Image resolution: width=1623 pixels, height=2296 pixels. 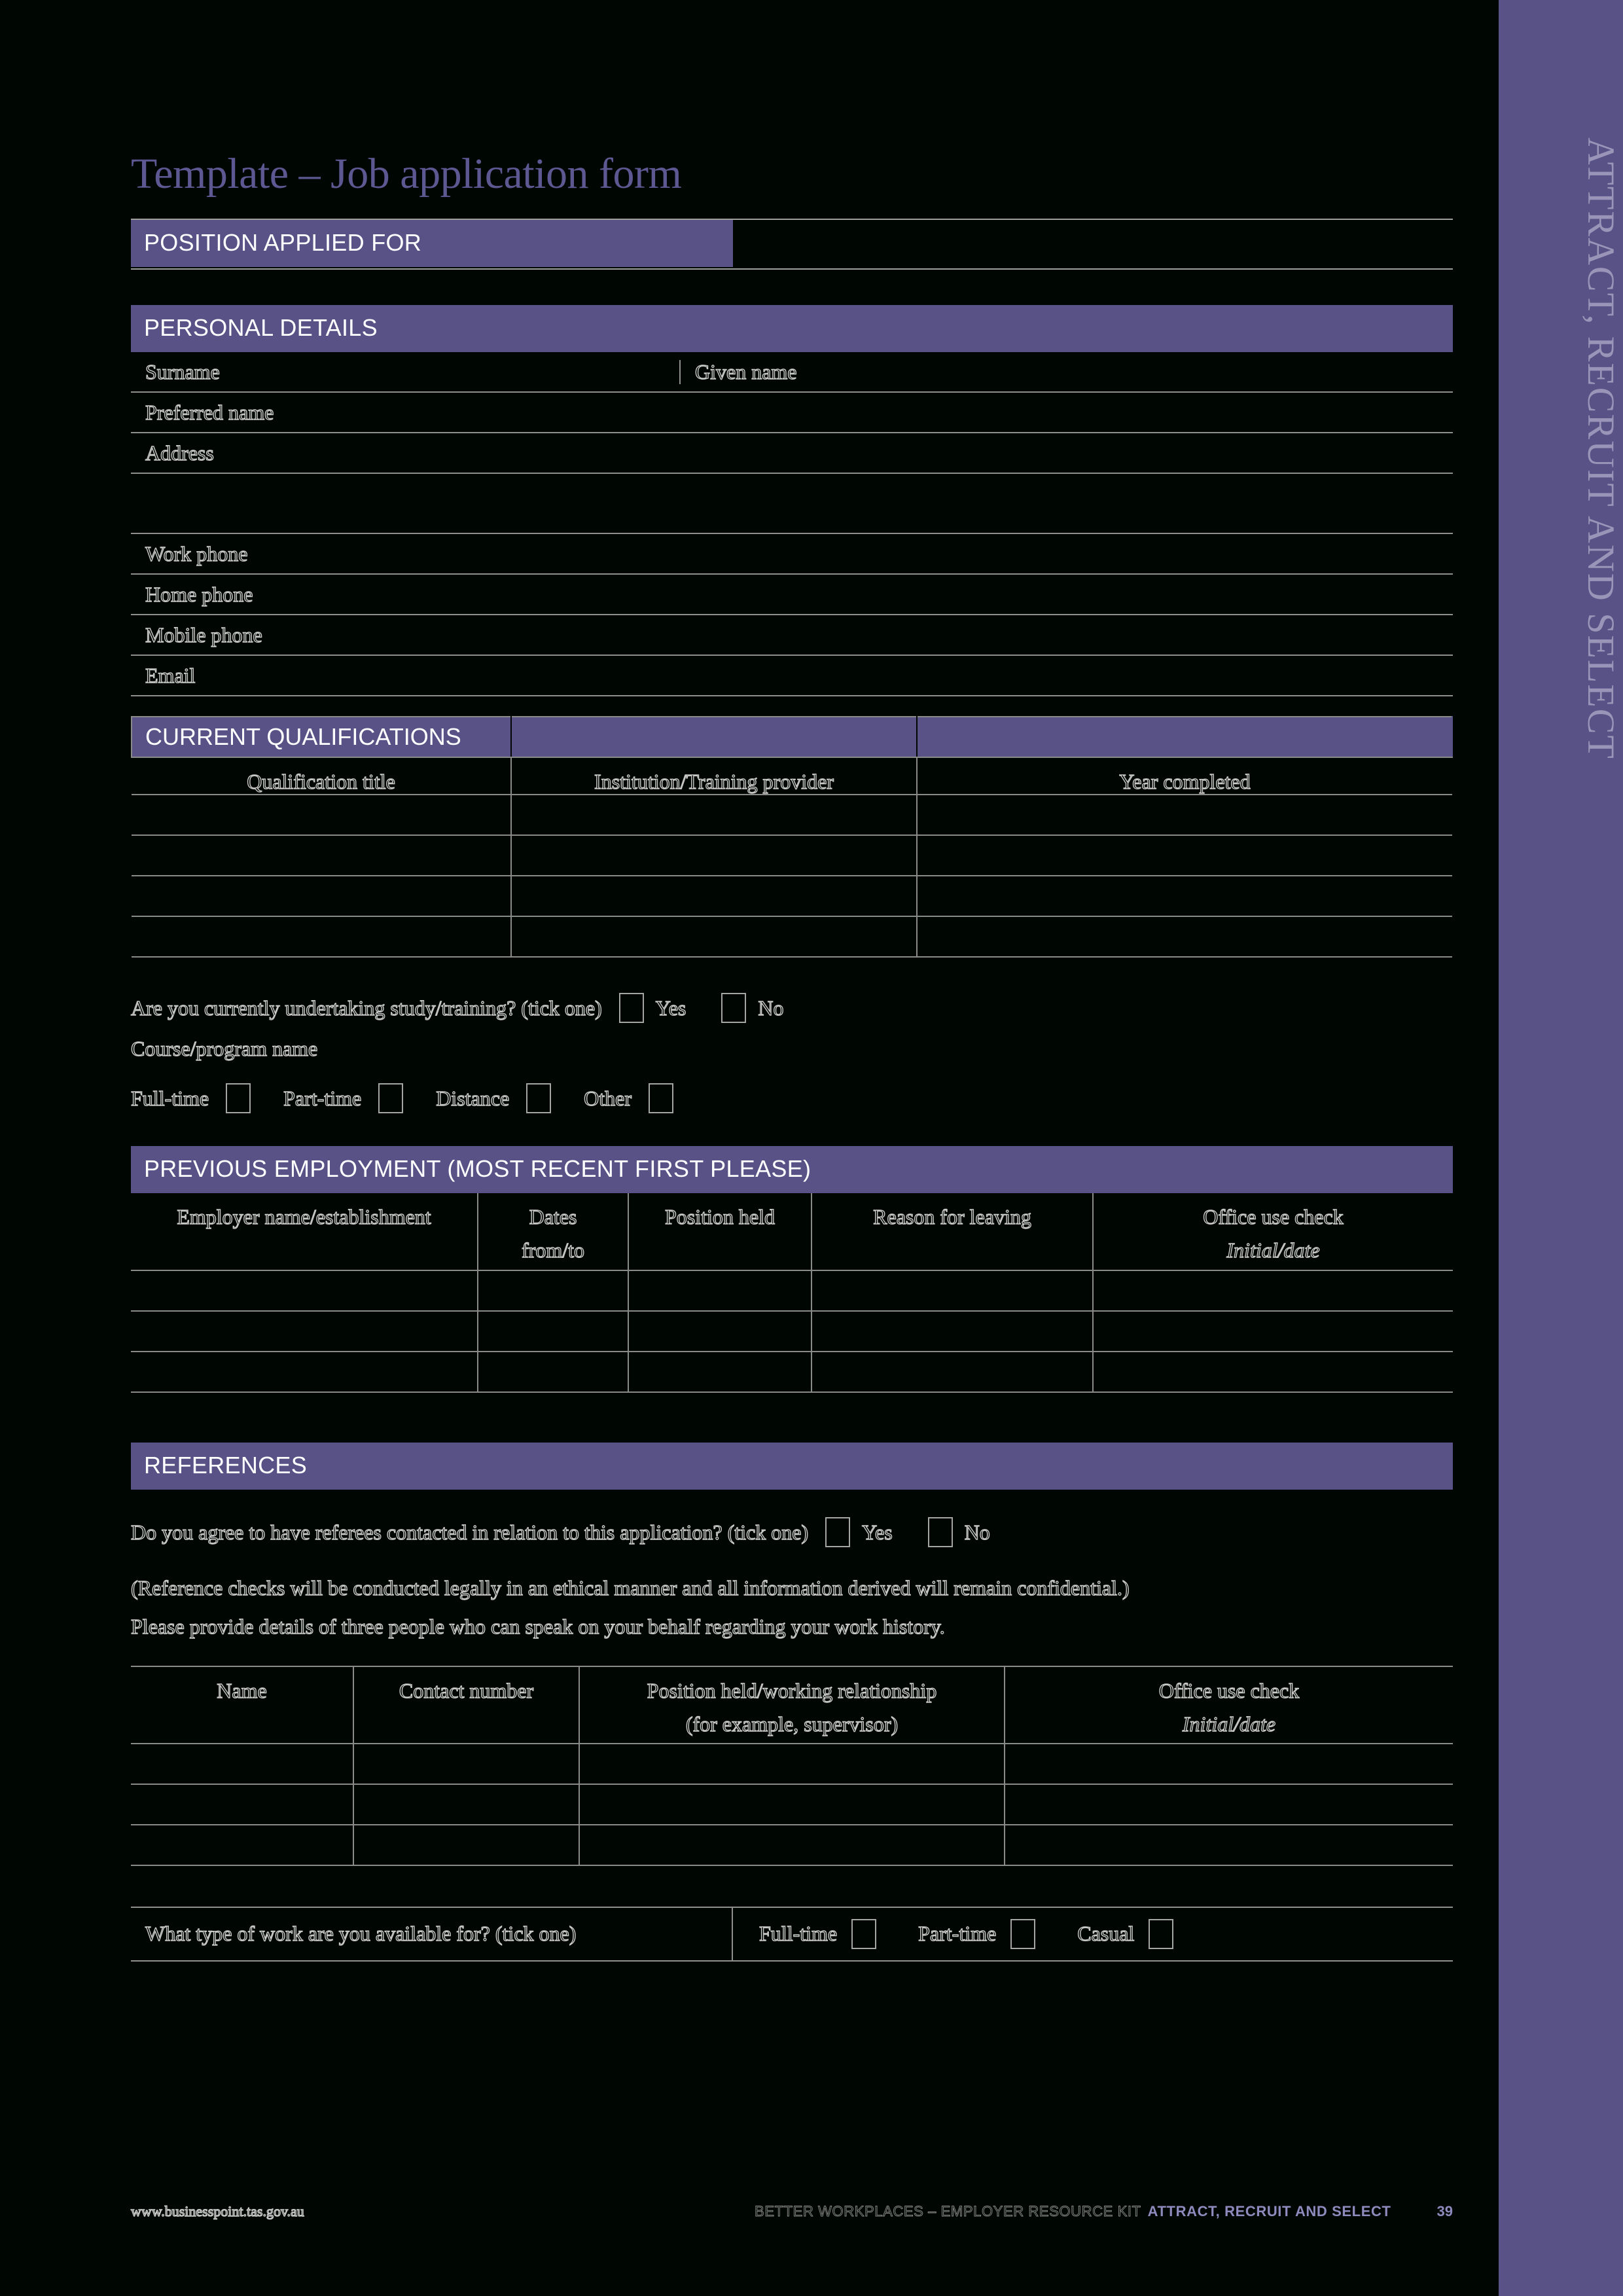 I want to click on course-name-label: Course/program name, so click(x=224, y=1048).